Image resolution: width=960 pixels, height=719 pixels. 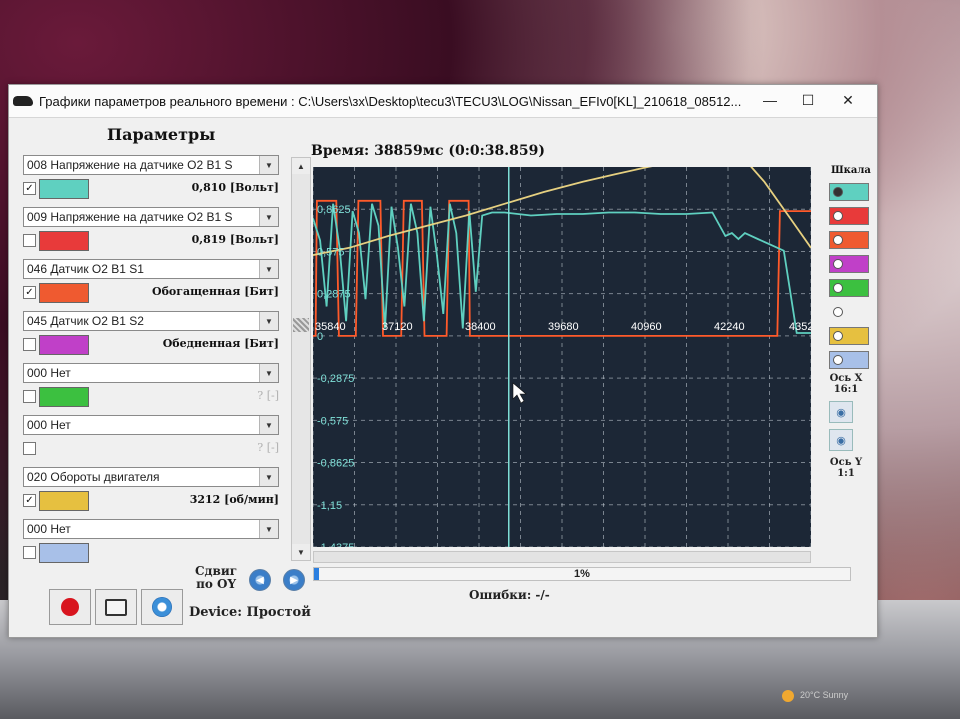 What do you see at coordinates (151, 346) in the screenshot?
I see `param-row-4: Обедненная [Бит]` at bounding box center [151, 346].